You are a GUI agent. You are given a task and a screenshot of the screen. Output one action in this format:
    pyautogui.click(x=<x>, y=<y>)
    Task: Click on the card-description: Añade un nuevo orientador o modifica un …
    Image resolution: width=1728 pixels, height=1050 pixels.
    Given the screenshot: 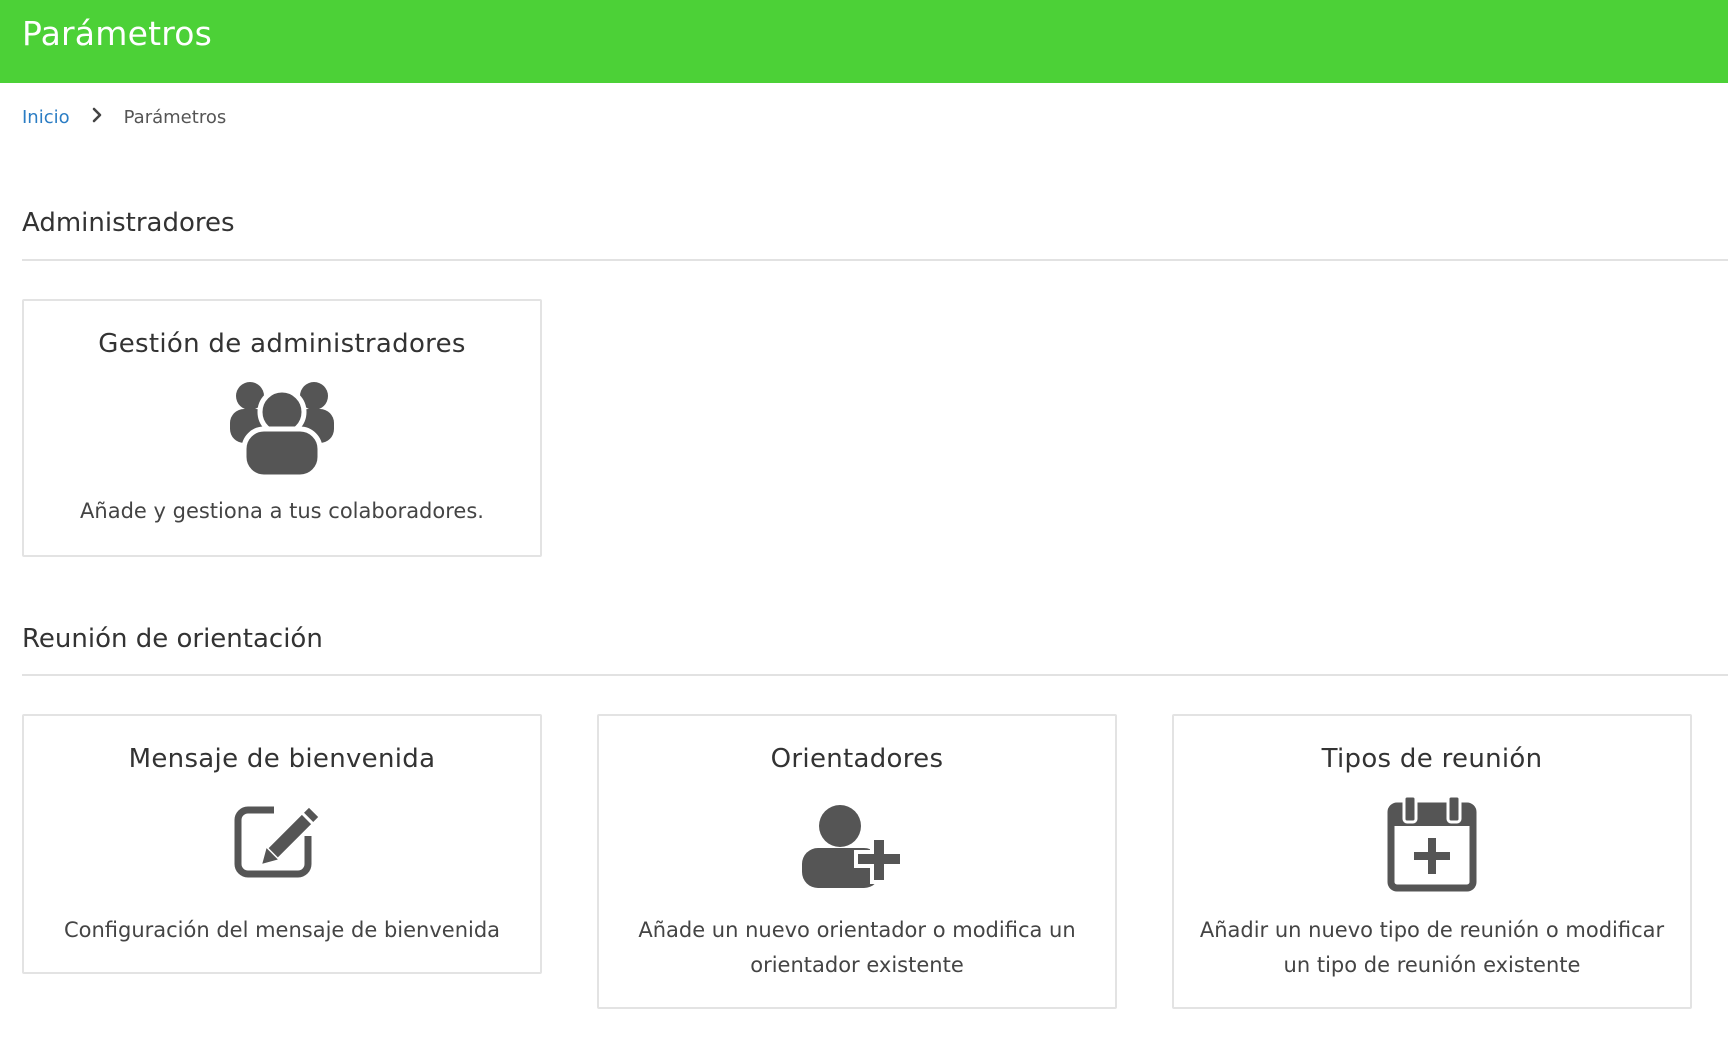 What is the action you would take?
    pyautogui.click(x=857, y=947)
    